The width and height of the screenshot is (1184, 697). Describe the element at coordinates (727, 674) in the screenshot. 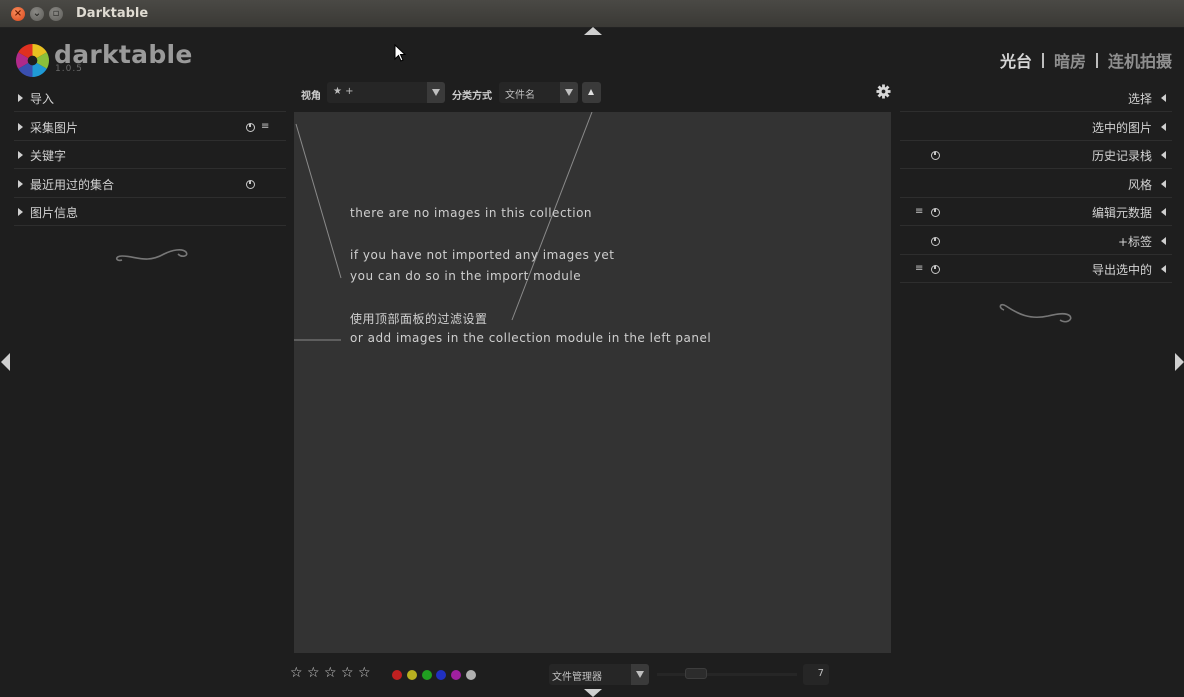

I see `zoom-slider` at that location.